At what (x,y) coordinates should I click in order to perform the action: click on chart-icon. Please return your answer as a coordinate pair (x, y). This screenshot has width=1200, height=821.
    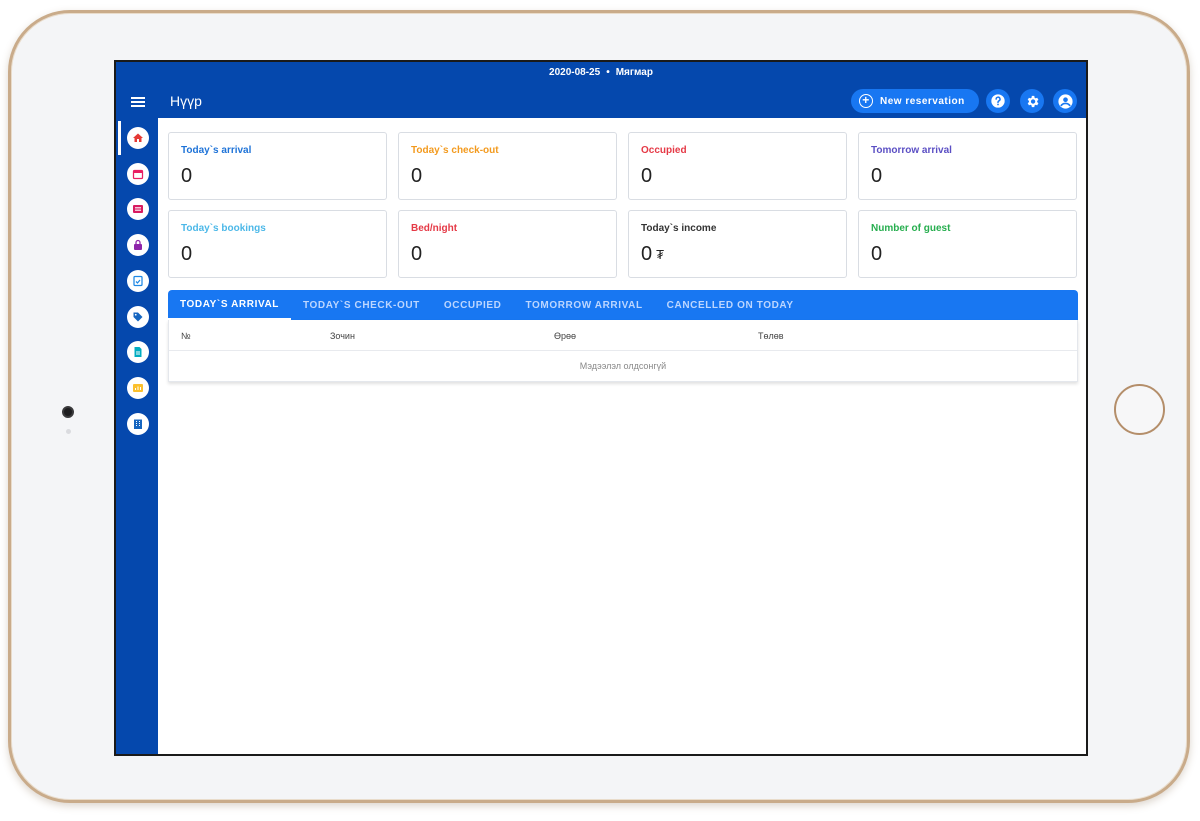
    Looking at the image, I should click on (138, 388).